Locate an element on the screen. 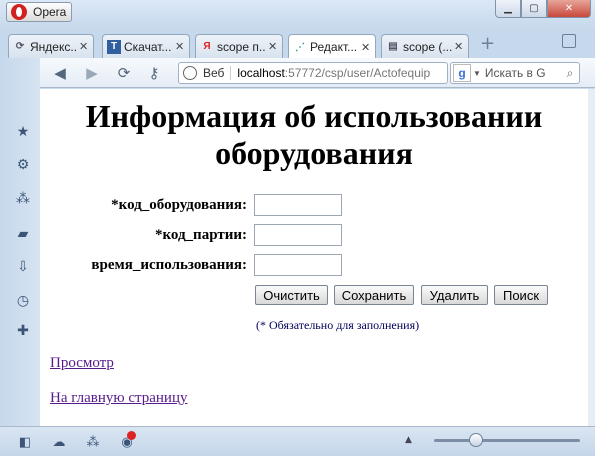 Image resolution: width=595 pixels, height=456 pixels. opera-logo-icon is located at coordinates (19, 12).